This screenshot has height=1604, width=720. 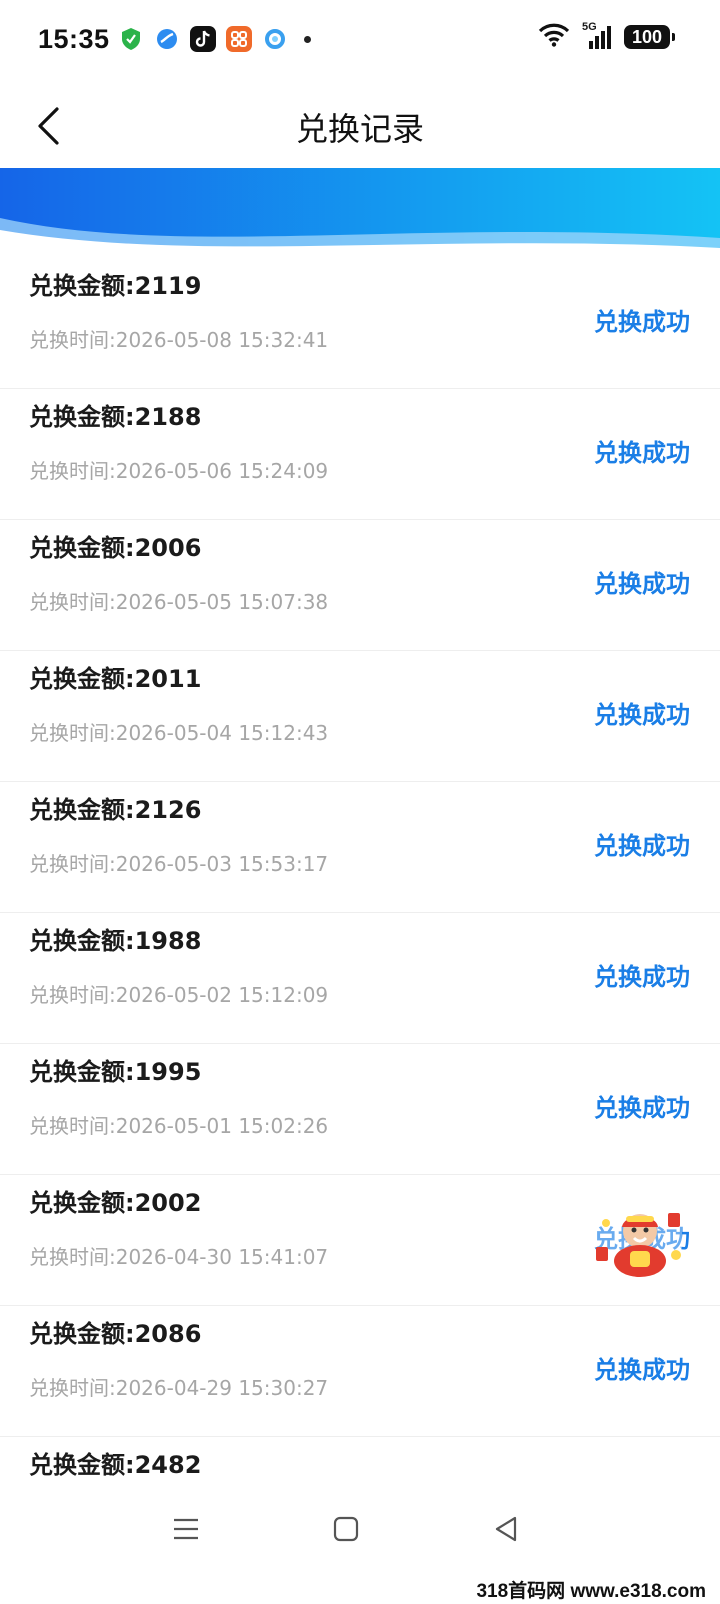 What do you see at coordinates (115, 1203) in the screenshot?
I see `record-amount: 兑换金额:2002` at bounding box center [115, 1203].